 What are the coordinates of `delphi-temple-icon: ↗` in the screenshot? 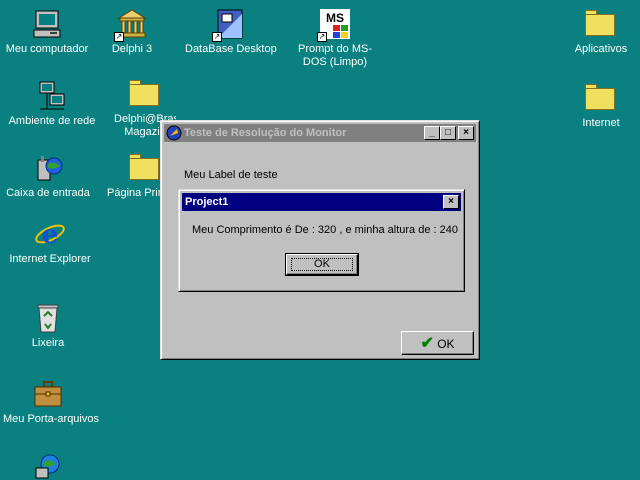 It's located at (131, 25).